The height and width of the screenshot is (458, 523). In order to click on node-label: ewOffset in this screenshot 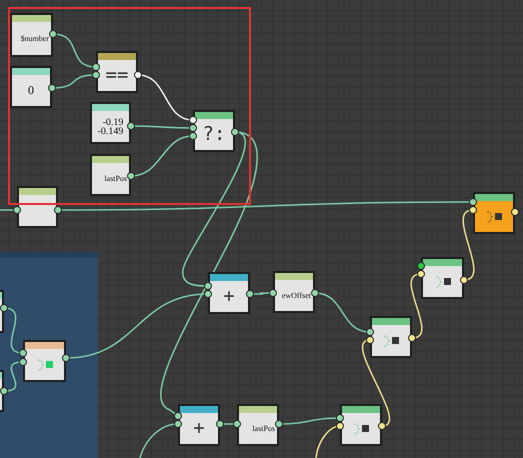, I will do `click(296, 295)`.